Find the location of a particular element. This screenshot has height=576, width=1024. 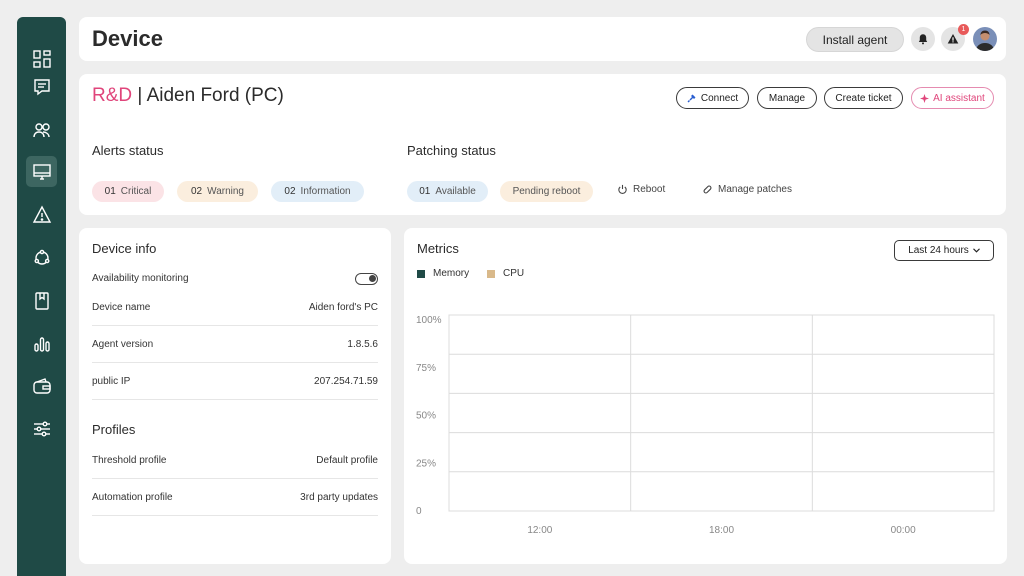

chart-x-tick-label: 18:00 is located at coordinates (721, 530).